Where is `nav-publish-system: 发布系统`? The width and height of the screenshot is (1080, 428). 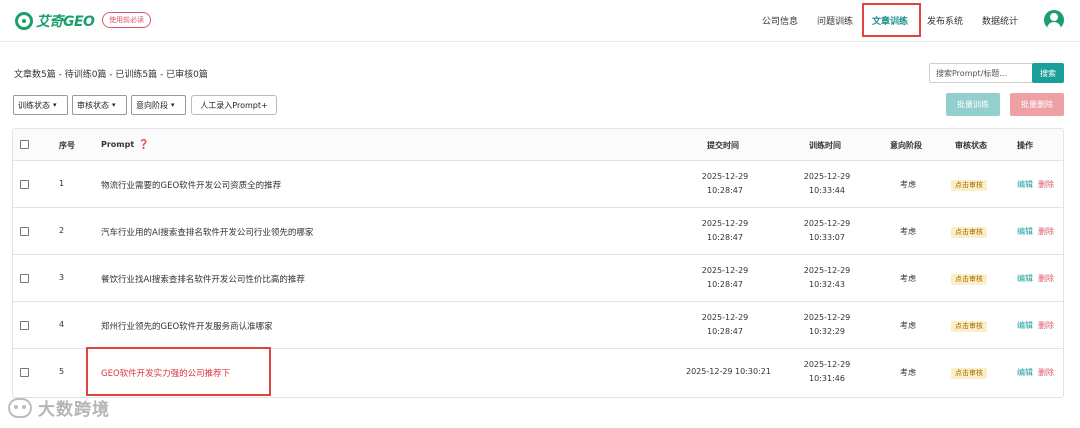 nav-publish-system: 发布系统 is located at coordinates (945, 20).